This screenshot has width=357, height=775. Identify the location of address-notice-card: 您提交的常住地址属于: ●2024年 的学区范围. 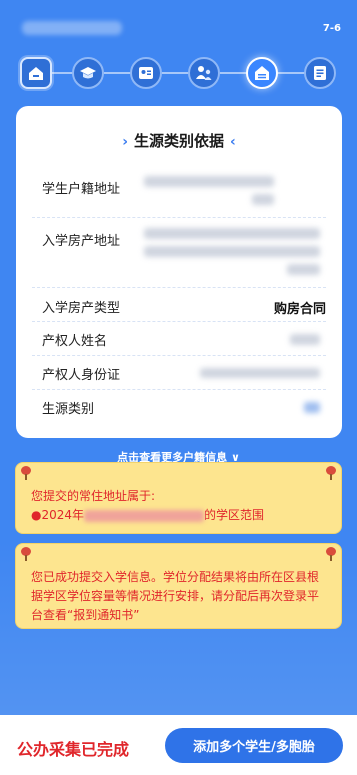
(178, 498).